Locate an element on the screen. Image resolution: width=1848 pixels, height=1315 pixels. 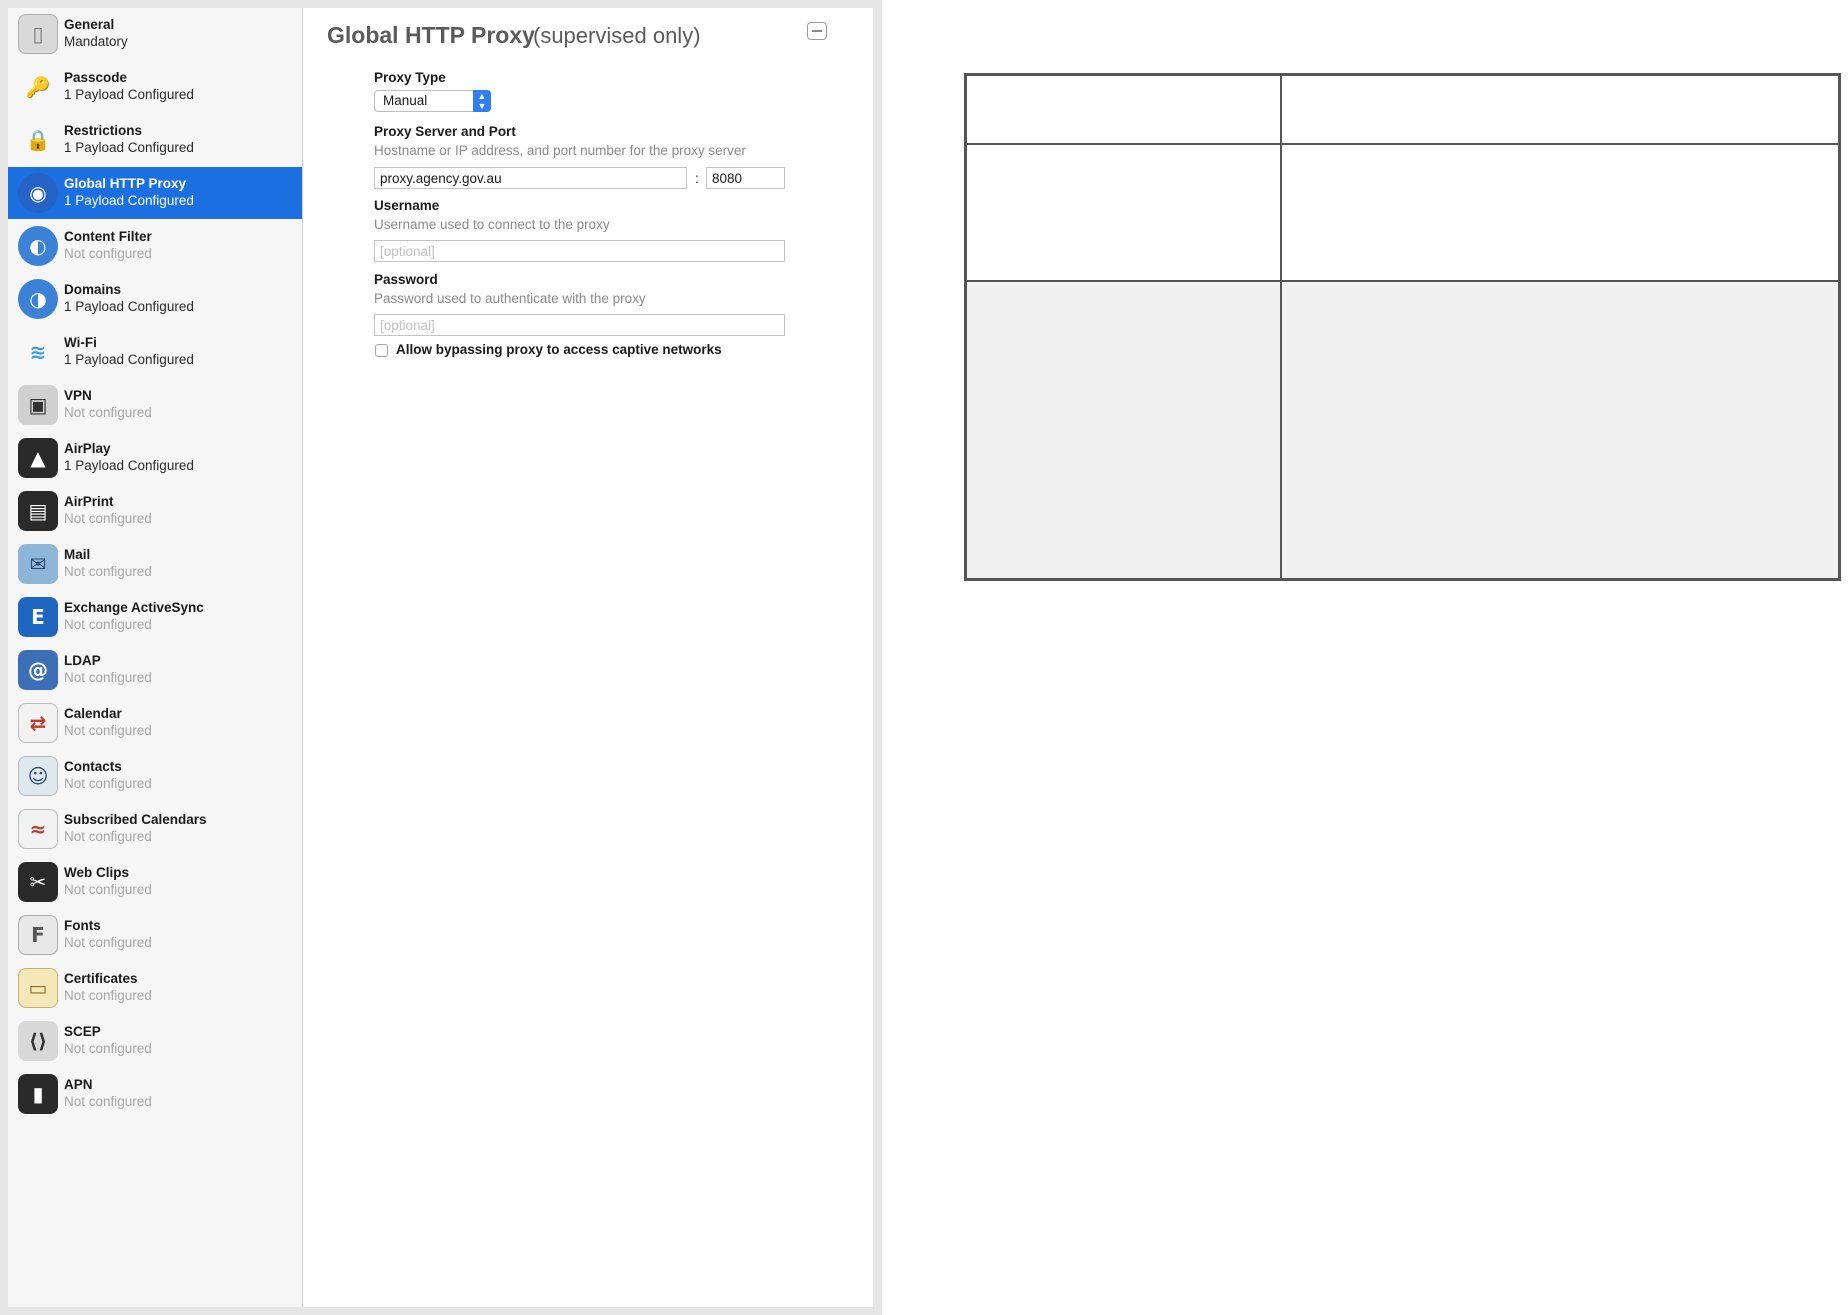
proxy-host-field is located at coordinates (530, 178).